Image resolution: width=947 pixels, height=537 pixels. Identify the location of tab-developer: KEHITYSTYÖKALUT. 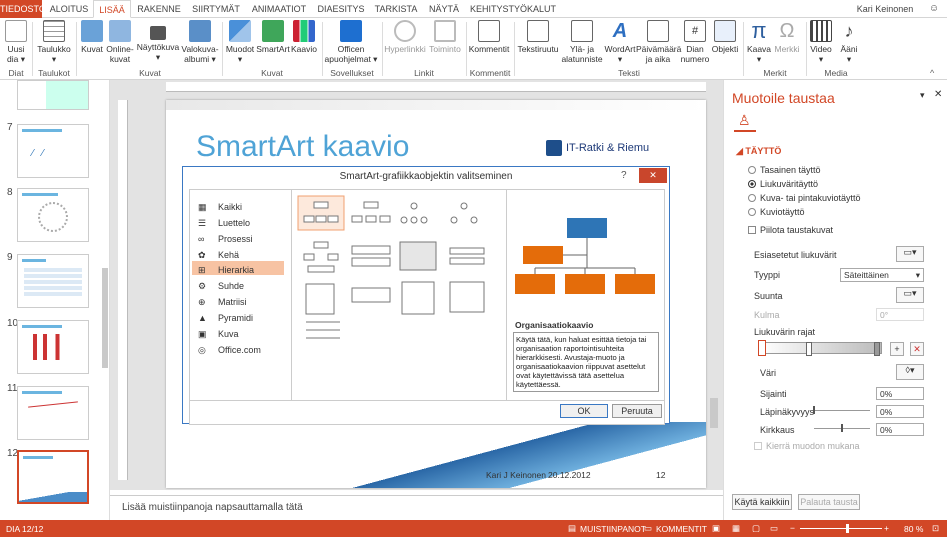
(513, 9).